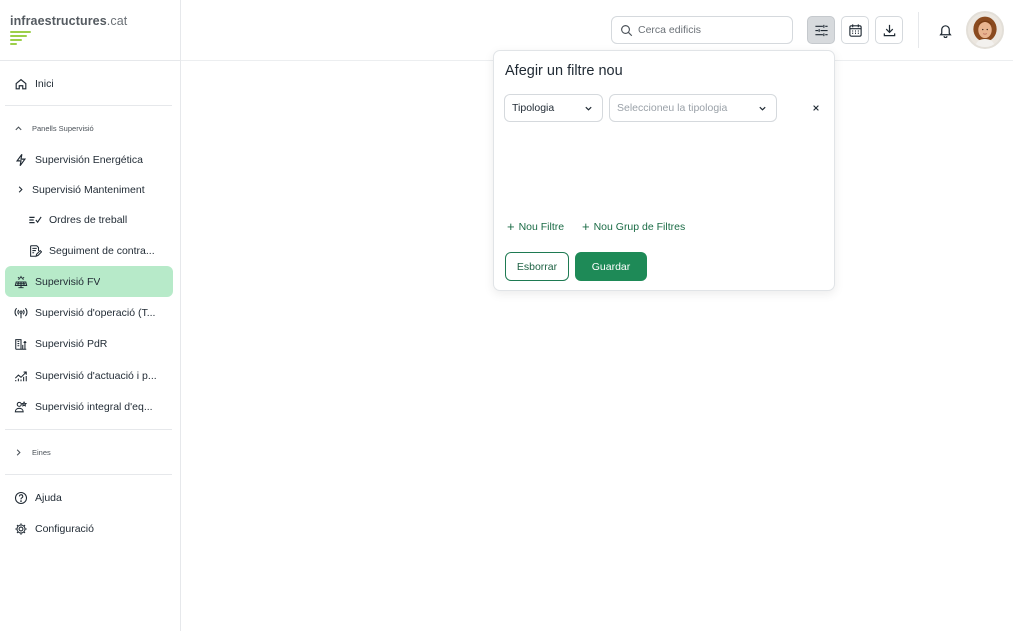 This screenshot has width=1013, height=631. What do you see at coordinates (90, 60) in the screenshot?
I see `sidebar-top-divider` at bounding box center [90, 60].